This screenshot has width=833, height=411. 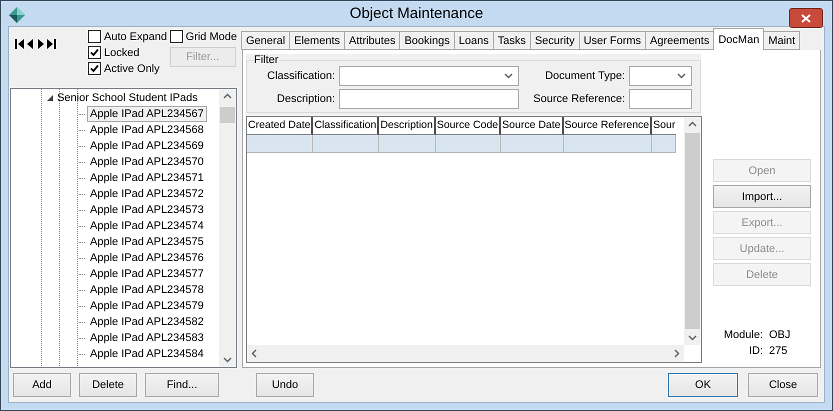 What do you see at coordinates (305, 99) in the screenshot?
I see `field-label: Description:` at bounding box center [305, 99].